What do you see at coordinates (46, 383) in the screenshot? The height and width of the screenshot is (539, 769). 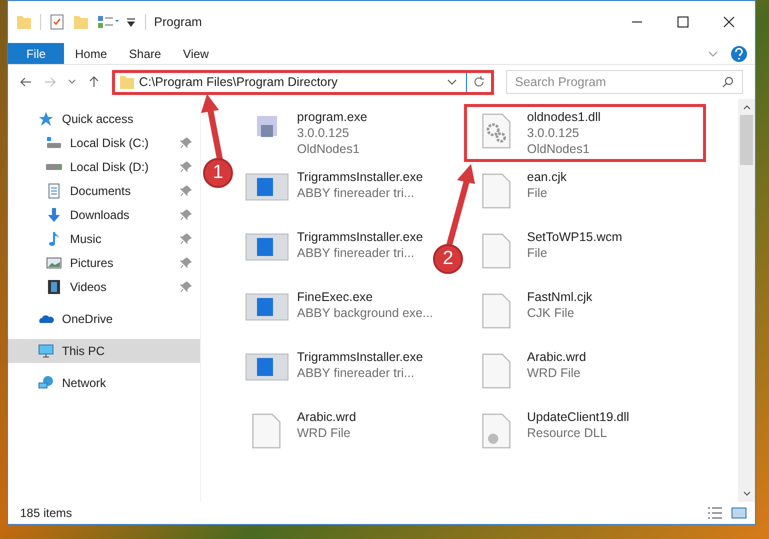 I see `network-icon` at bounding box center [46, 383].